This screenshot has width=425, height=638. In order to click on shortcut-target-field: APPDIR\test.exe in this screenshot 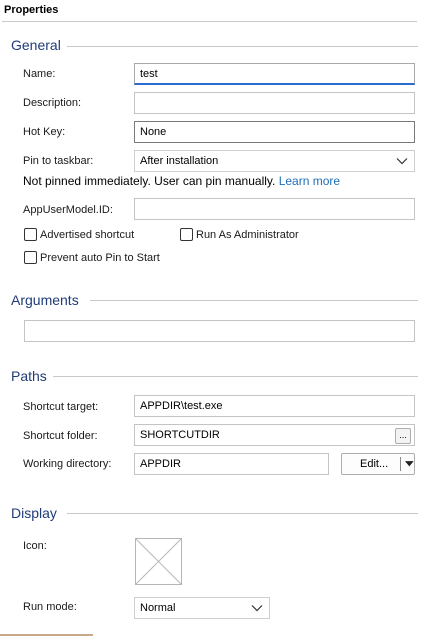, I will do `click(274, 406)`.